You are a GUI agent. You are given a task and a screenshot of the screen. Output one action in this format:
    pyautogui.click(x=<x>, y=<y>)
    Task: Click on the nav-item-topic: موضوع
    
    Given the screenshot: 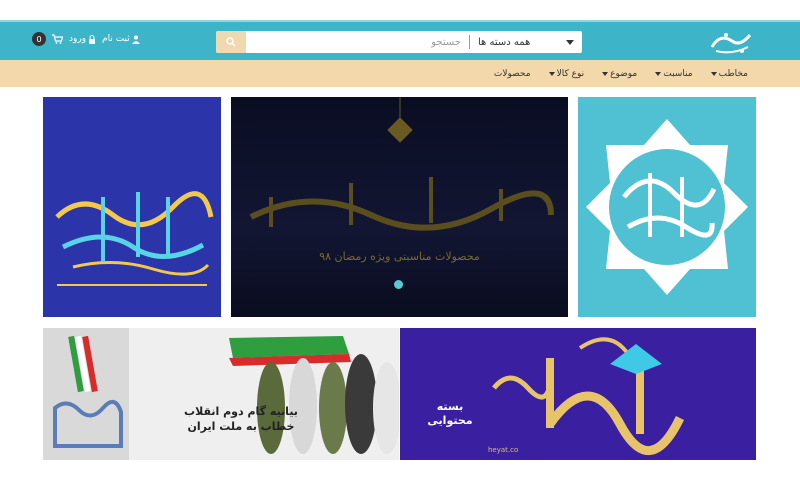 What is the action you would take?
    pyautogui.click(x=619, y=74)
    